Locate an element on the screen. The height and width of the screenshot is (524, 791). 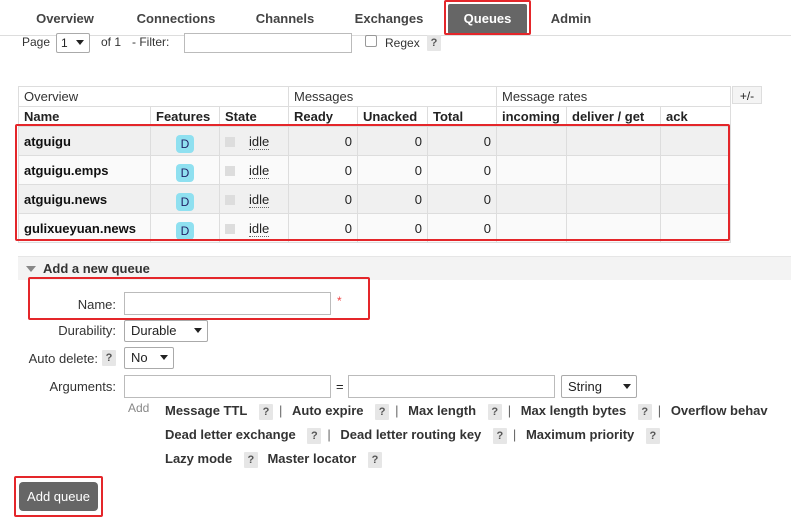
arg-message-ttl: Message TTL is located at coordinates (206, 410).